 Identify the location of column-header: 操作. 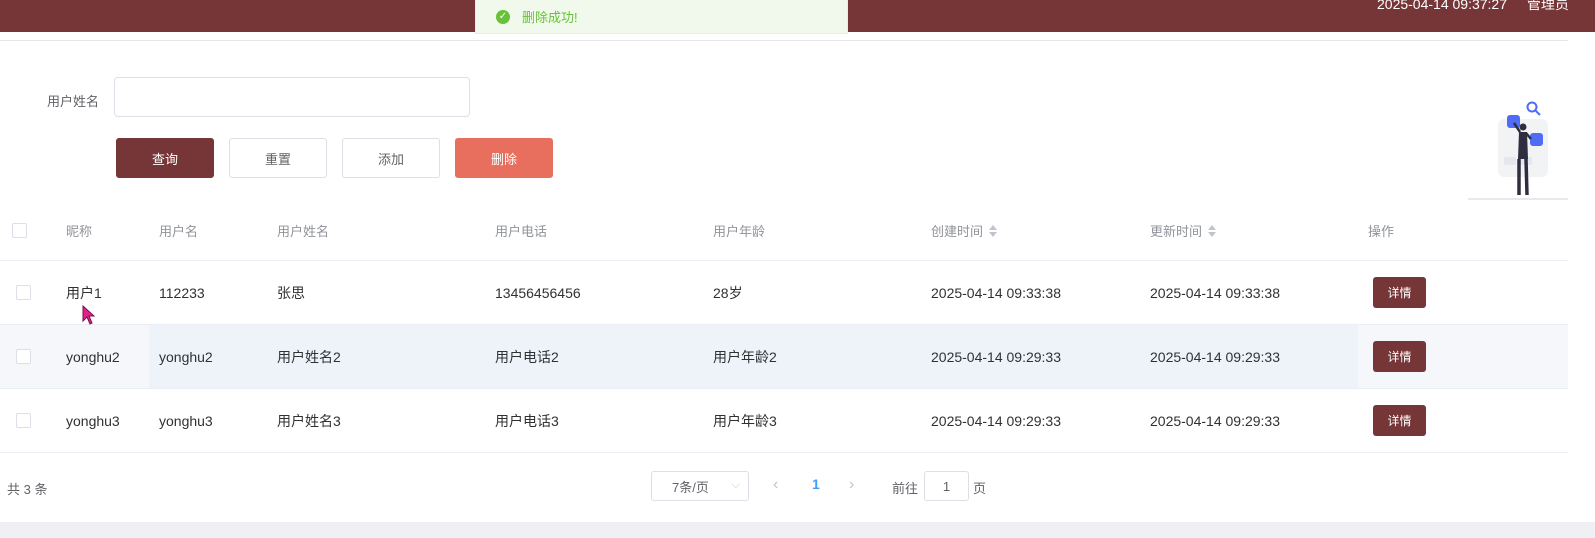
(1381, 231).